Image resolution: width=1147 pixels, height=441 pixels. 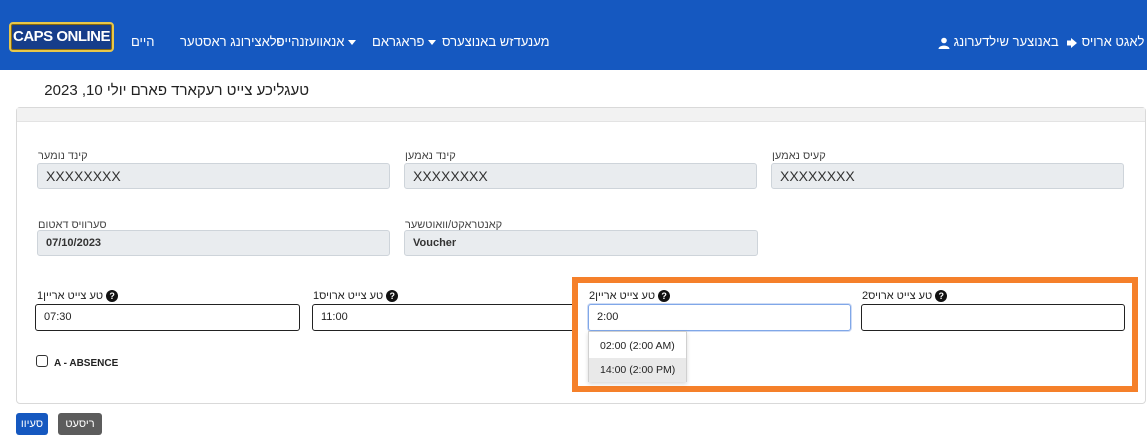 I want to click on child-number-label: קינד נומער, so click(x=63, y=156).